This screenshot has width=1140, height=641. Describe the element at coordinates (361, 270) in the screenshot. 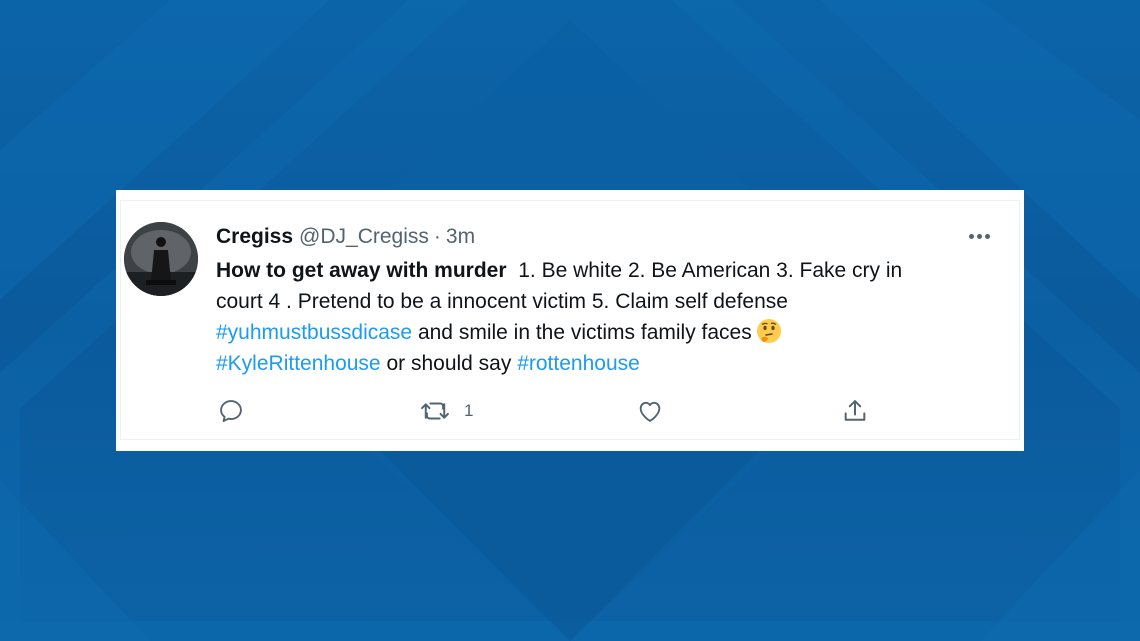

I see `tweet-bold-intro: How to get away with murder` at that location.